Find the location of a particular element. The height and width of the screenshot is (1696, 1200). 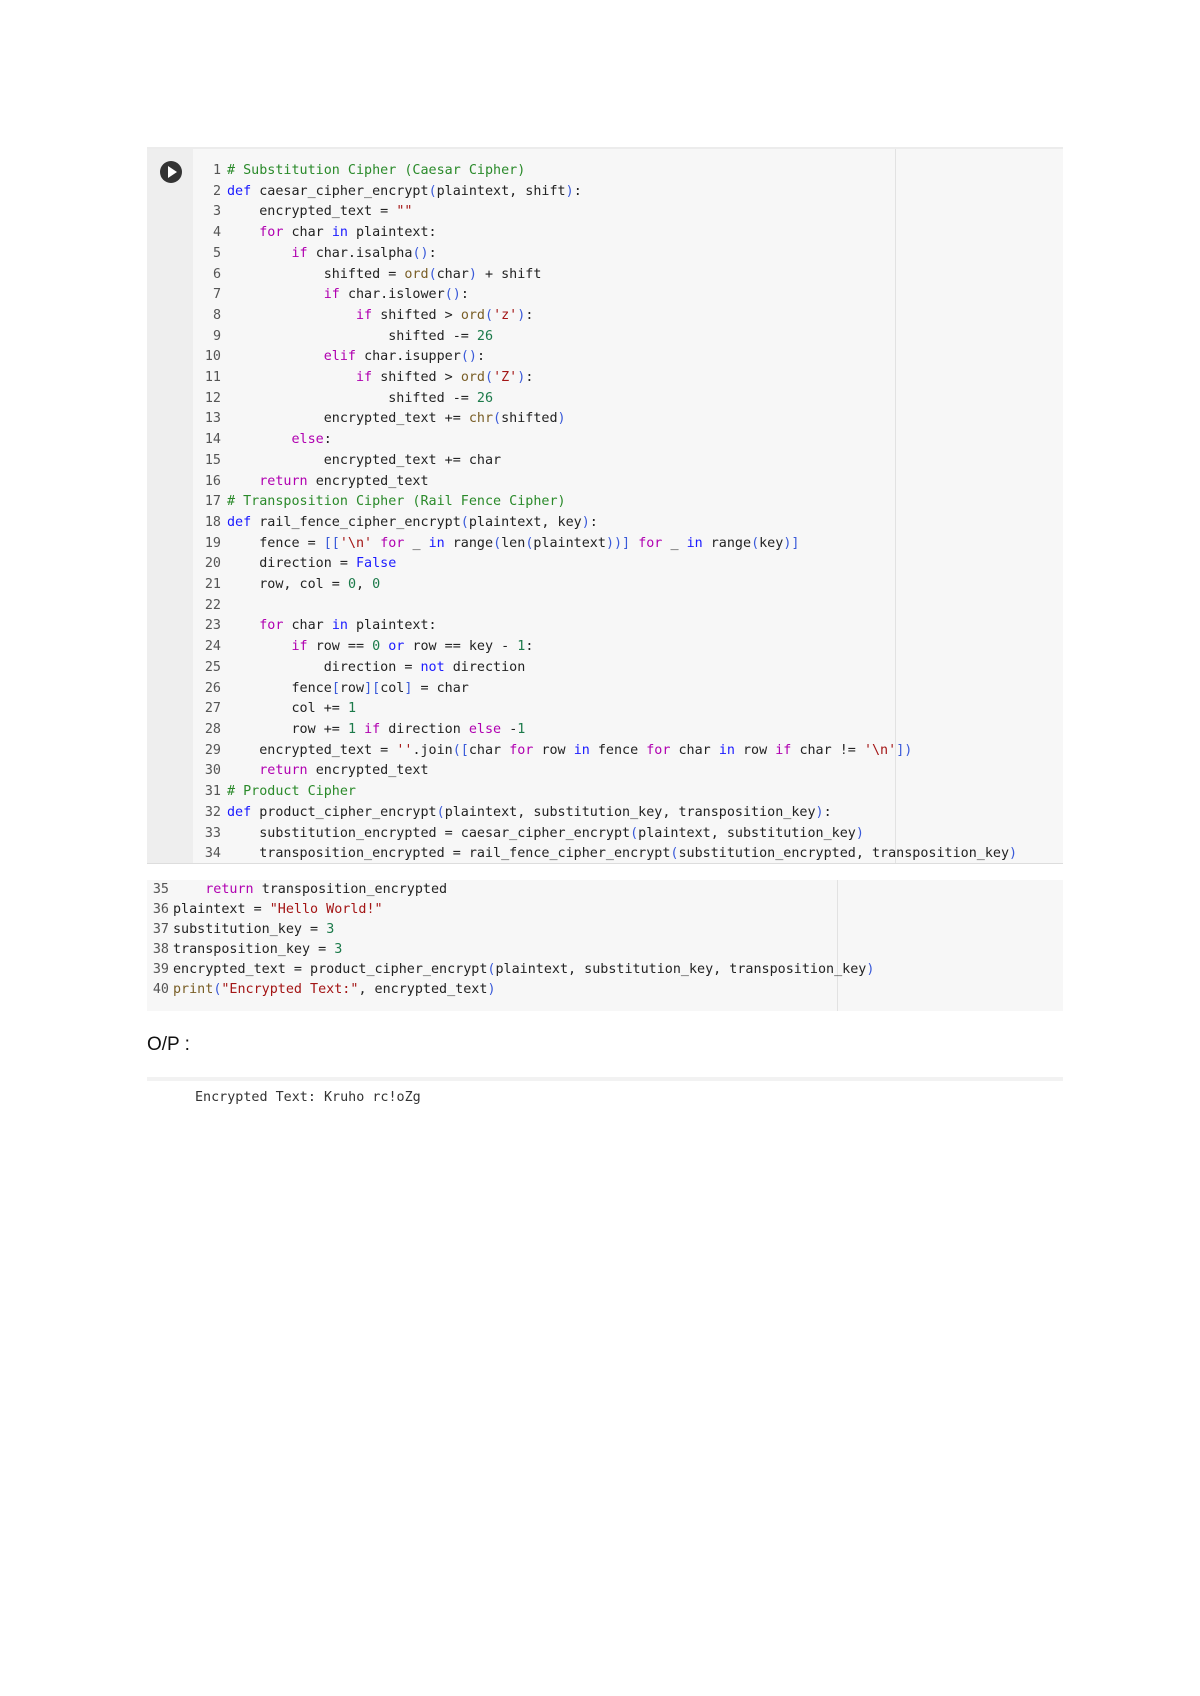

code-token: '' is located at coordinates (404, 750).